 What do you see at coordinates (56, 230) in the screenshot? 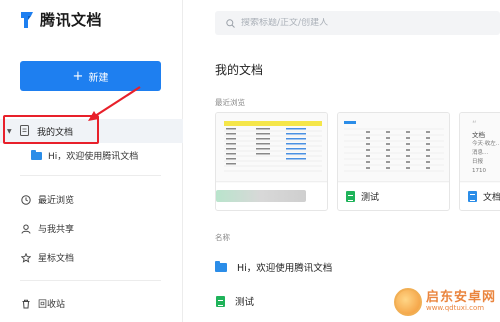
I see `sidebar-item-label: 与我共享` at bounding box center [56, 230].